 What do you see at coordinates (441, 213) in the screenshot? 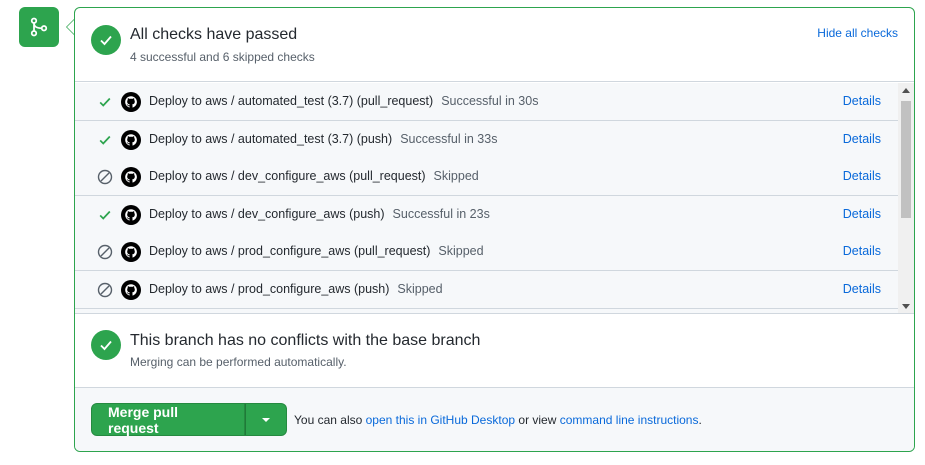
I see `check-description: Successful in 23s` at bounding box center [441, 213].